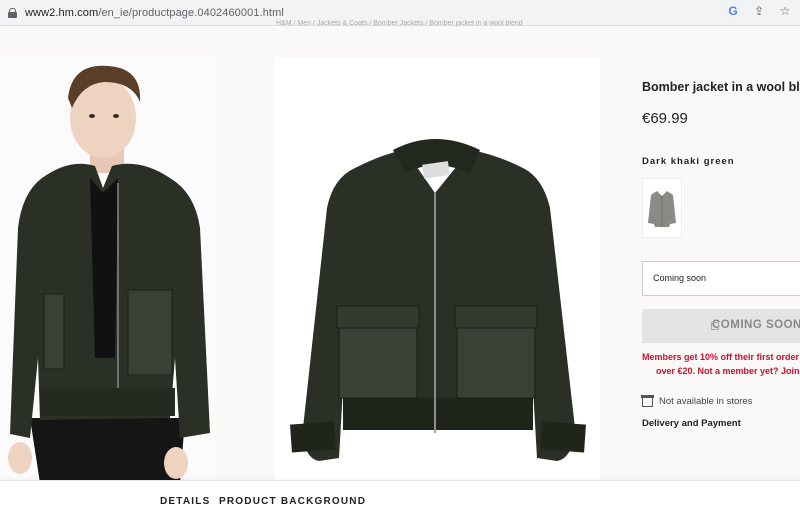  What do you see at coordinates (715, 326) in the screenshot?
I see `bag-icon` at bounding box center [715, 326].